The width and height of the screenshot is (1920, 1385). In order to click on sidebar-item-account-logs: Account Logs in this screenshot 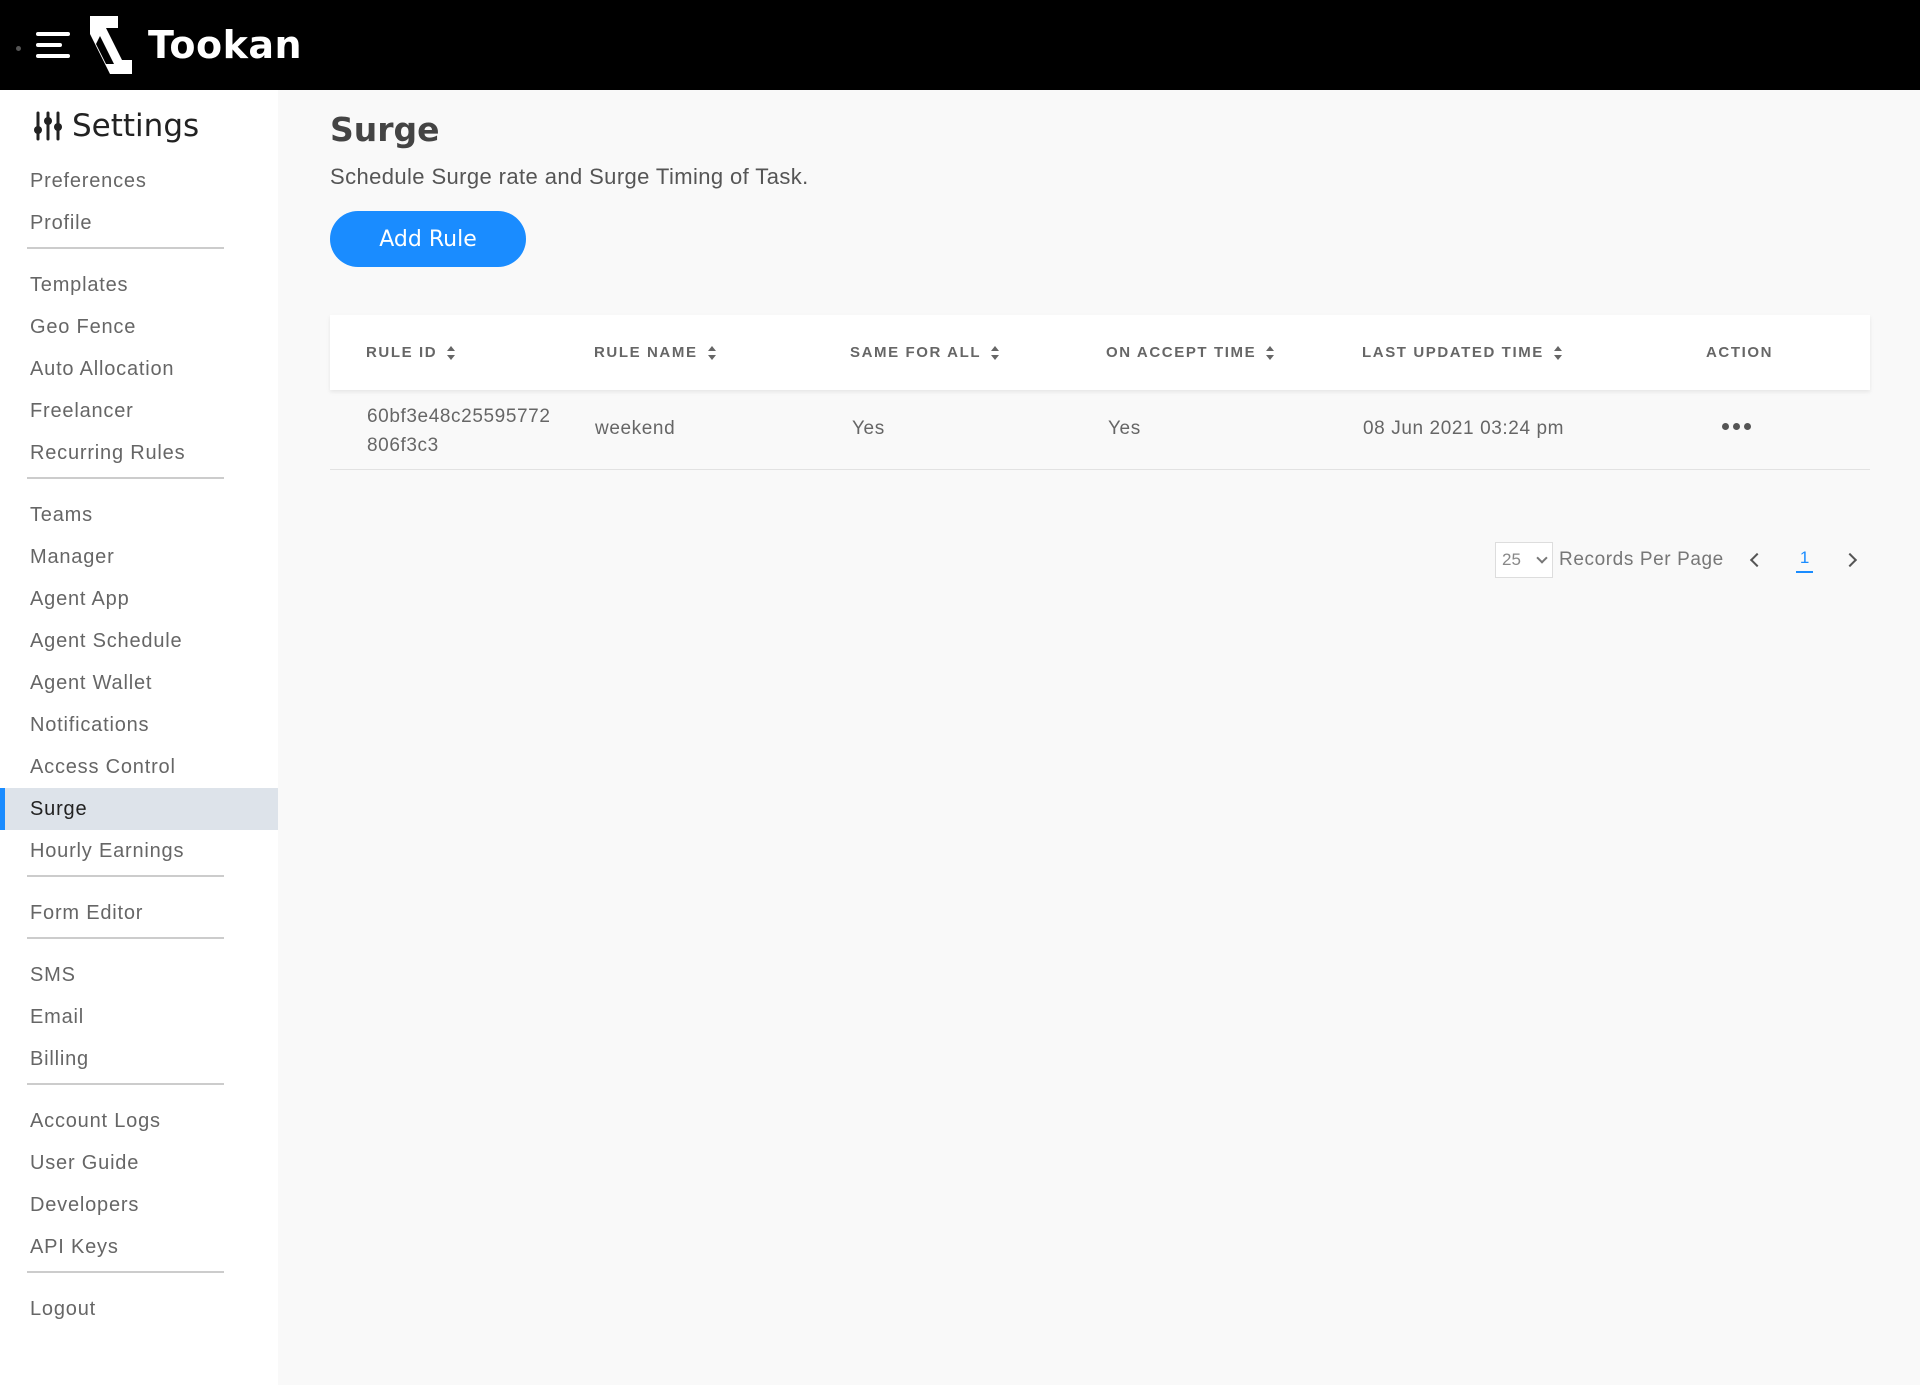, I will do `click(139, 1121)`.